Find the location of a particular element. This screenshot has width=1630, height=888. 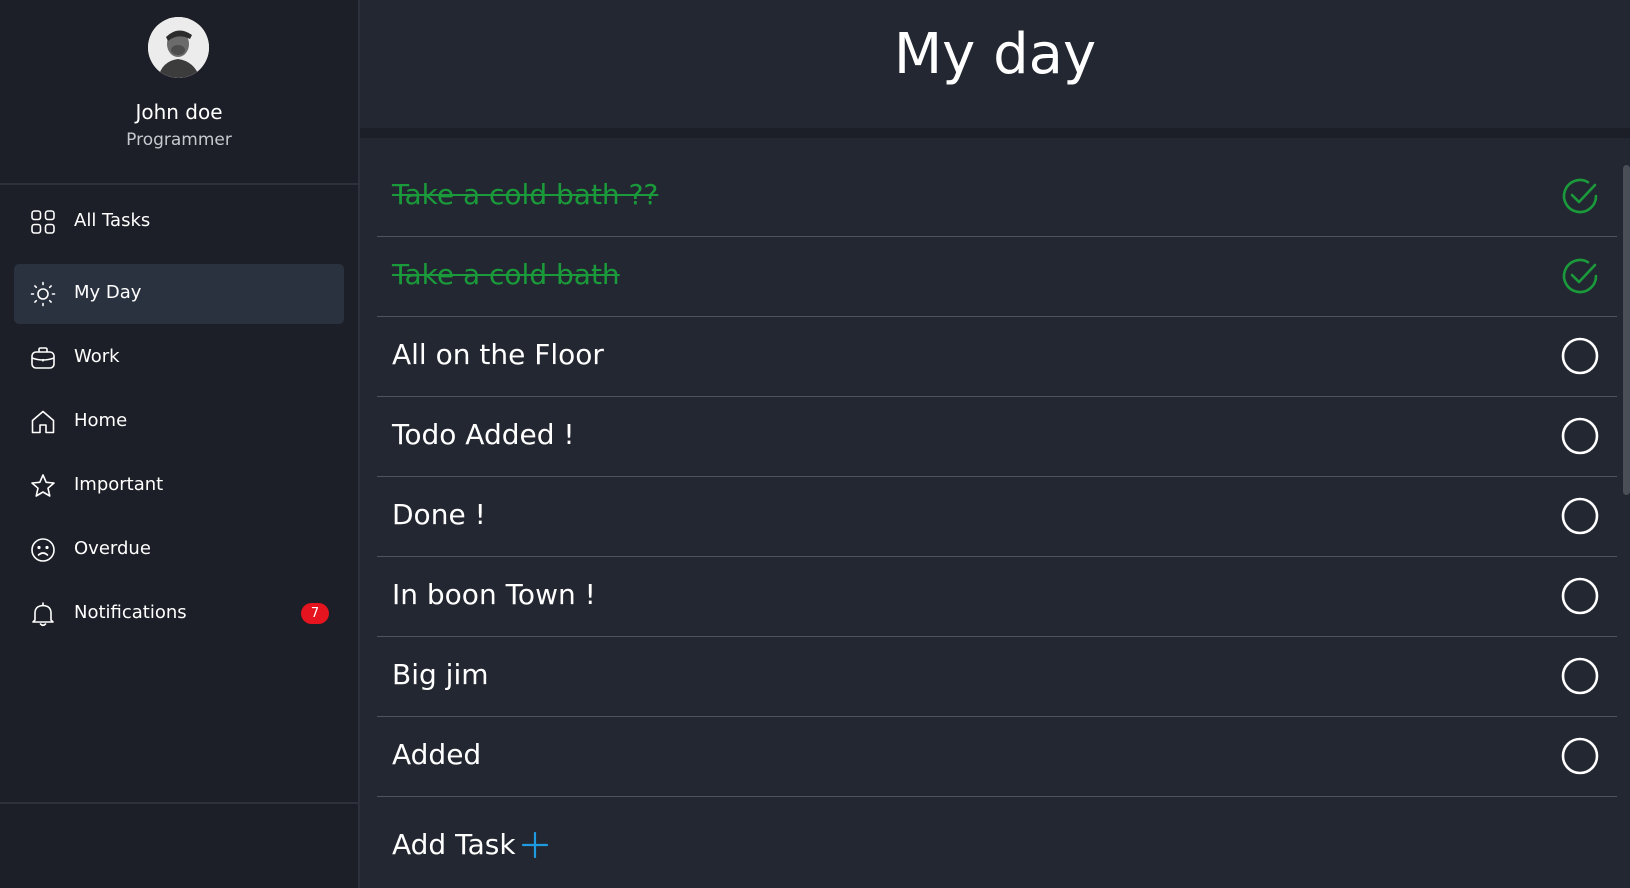

sidebar-divider is located at coordinates (179, 803).